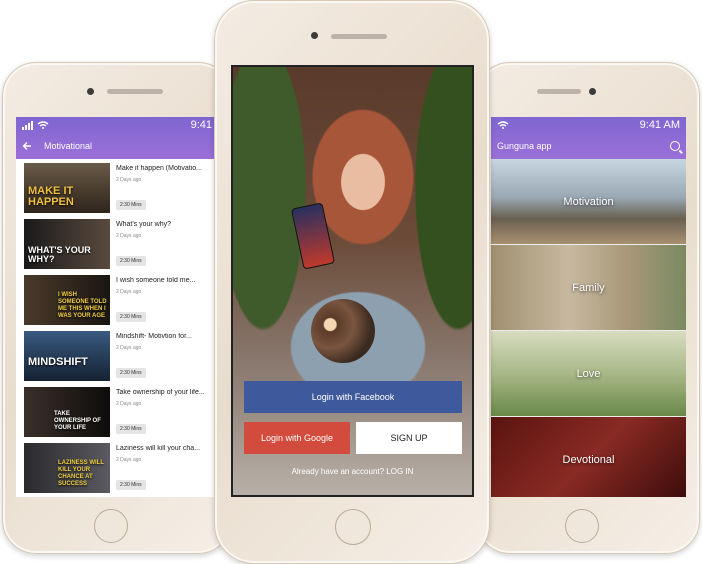 The width and height of the screenshot is (702, 564). I want to click on status-time: 9:41, so click(201, 125).